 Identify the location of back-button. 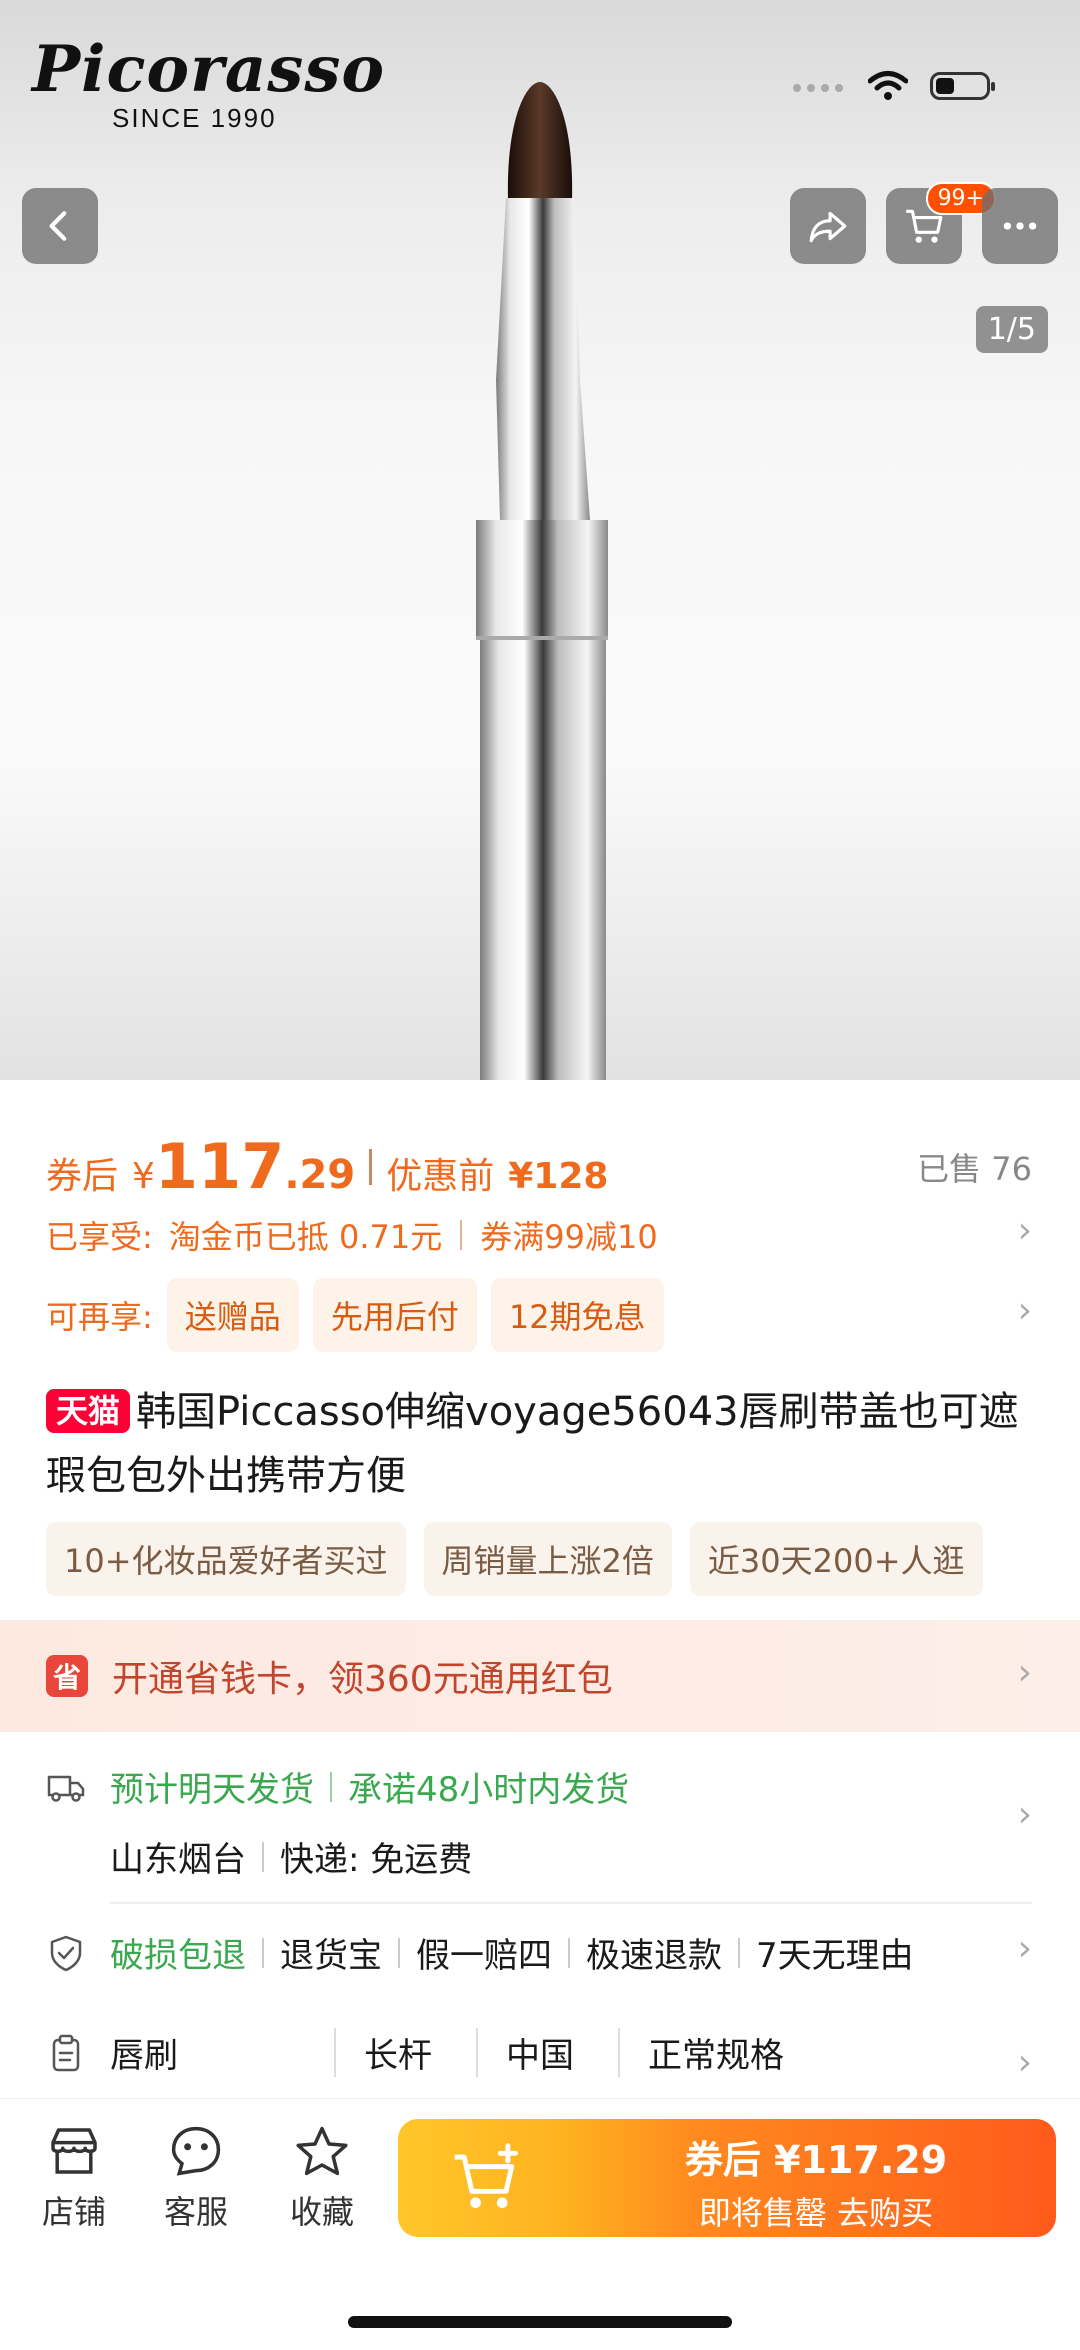
(60, 226).